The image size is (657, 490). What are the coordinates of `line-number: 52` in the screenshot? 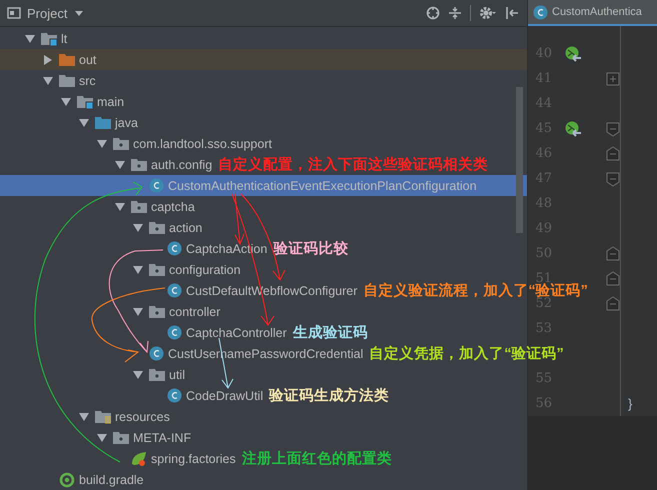 It's located at (543, 303).